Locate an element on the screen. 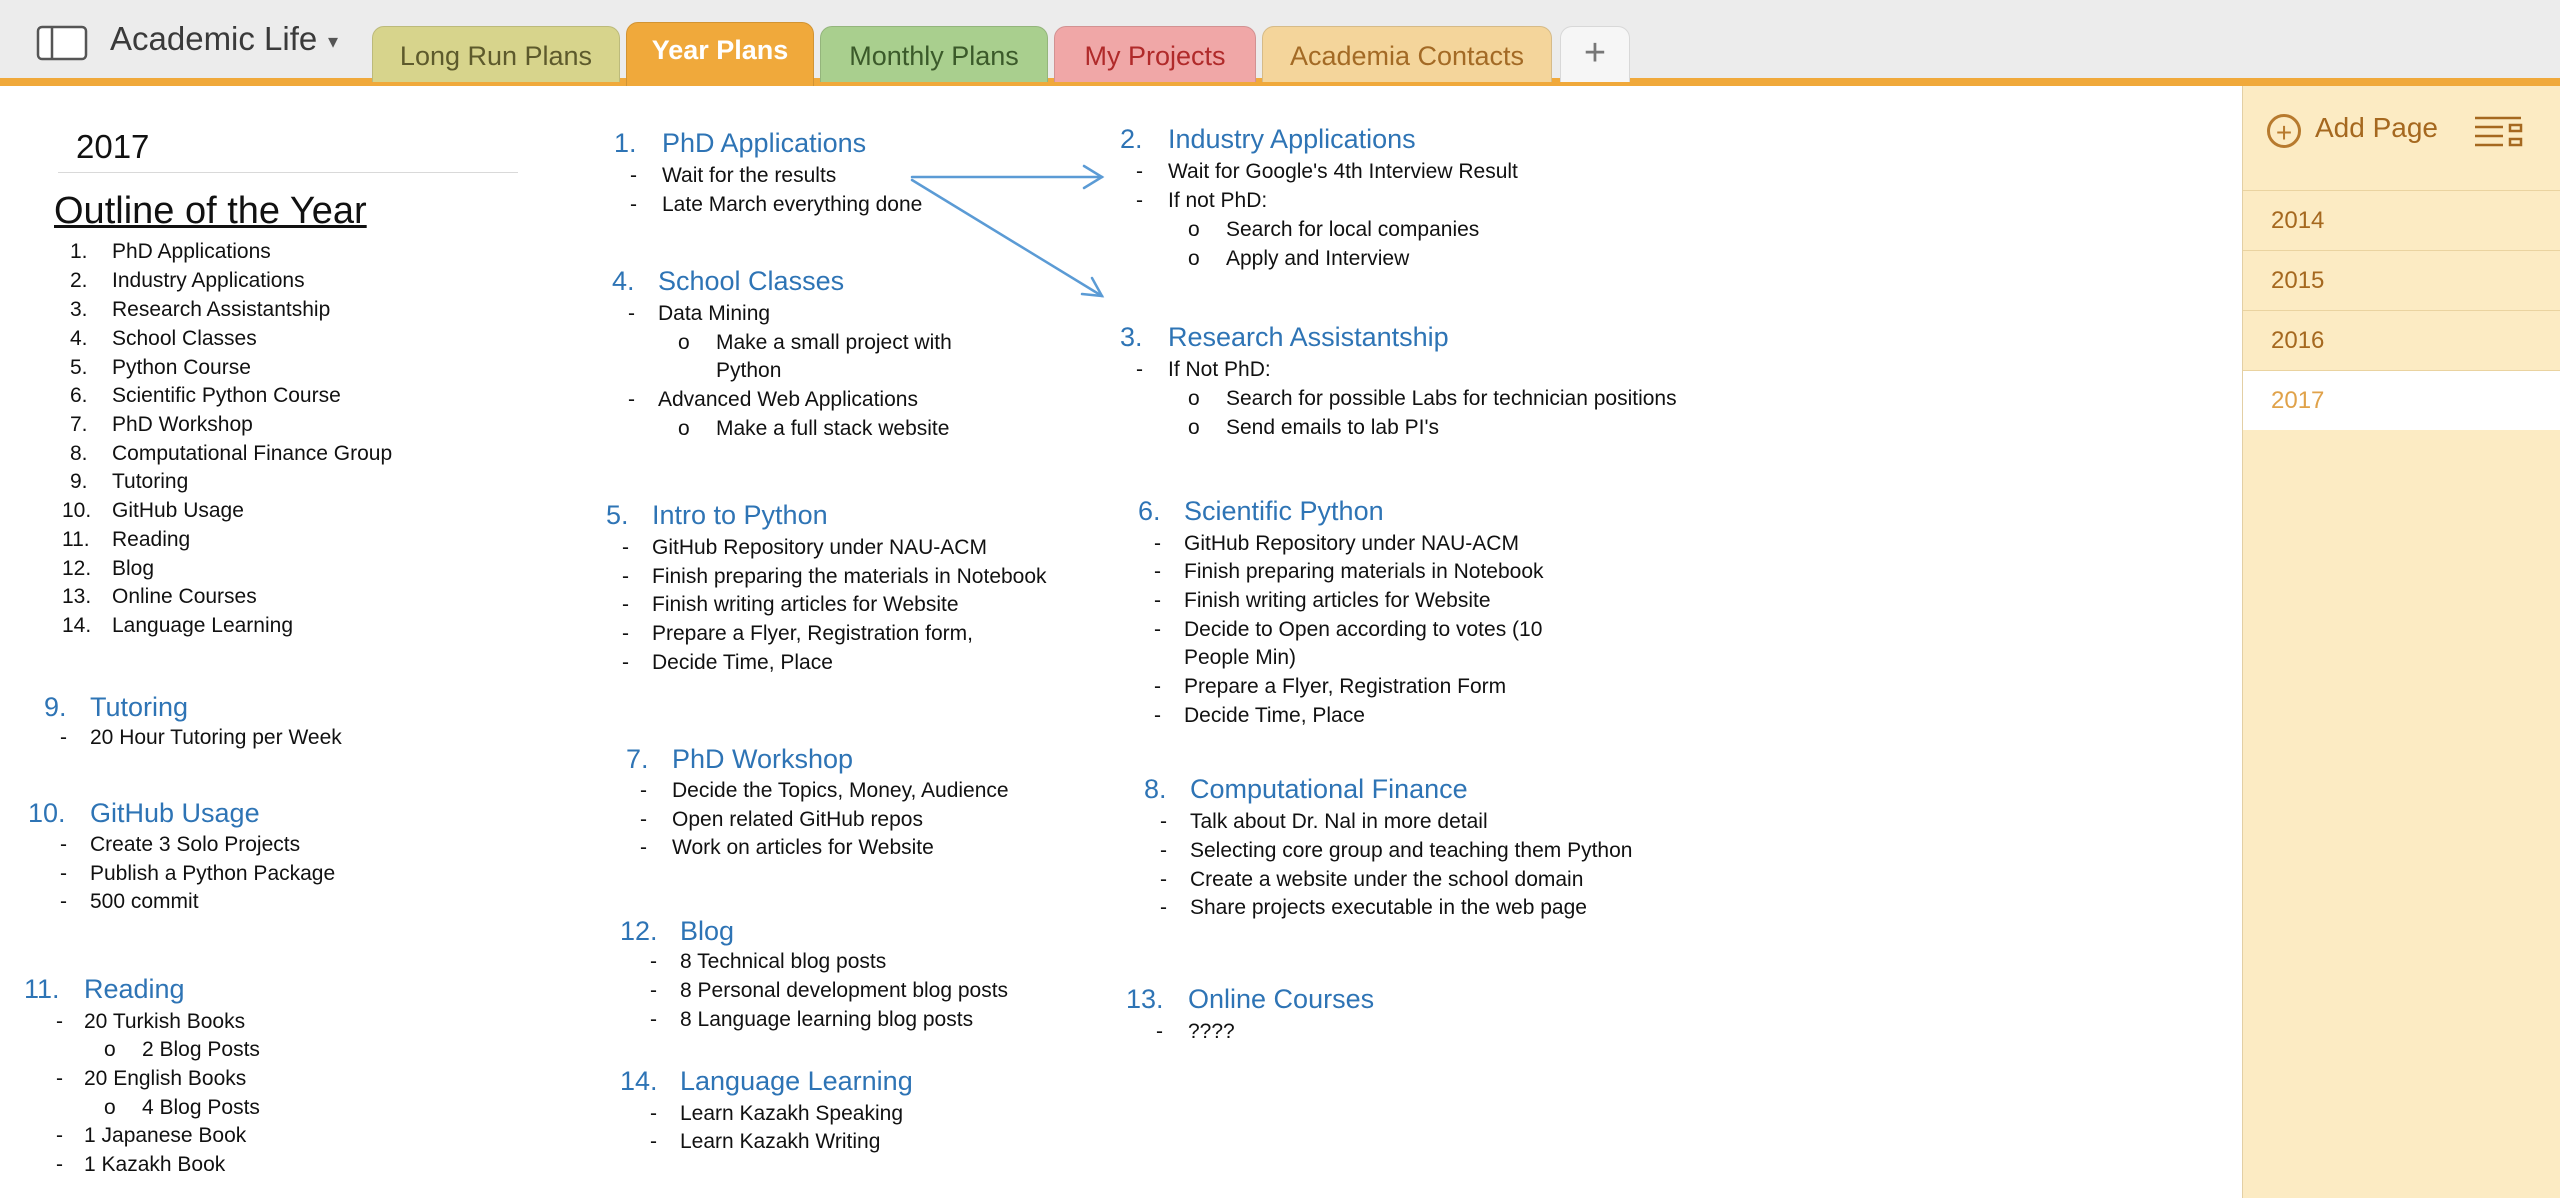 This screenshot has height=1198, width=2560. chevron-down-icon: ▾ is located at coordinates (333, 41).